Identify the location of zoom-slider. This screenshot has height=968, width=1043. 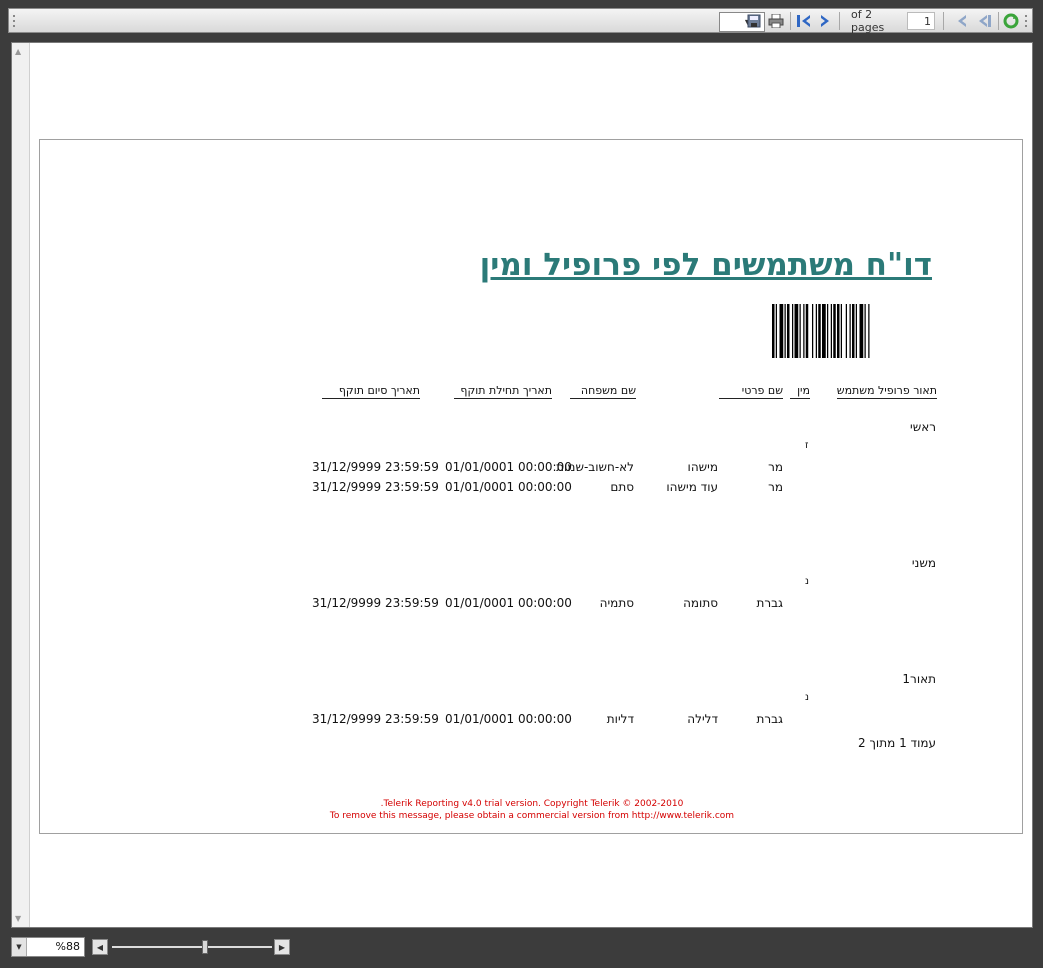
(192, 947).